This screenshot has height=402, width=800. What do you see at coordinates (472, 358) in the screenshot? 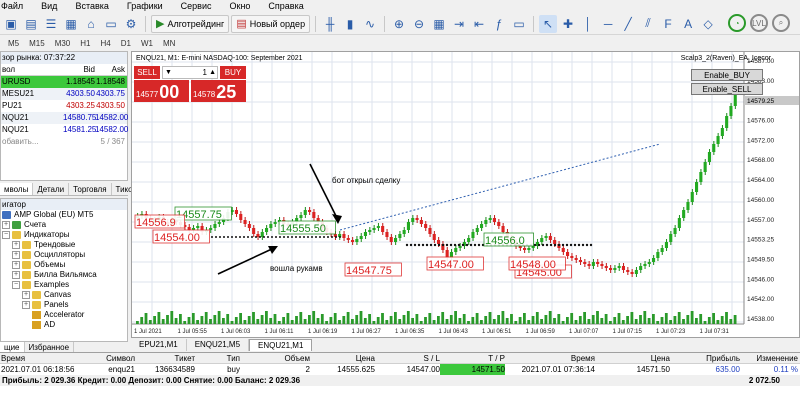
I see `column-tp: T / P` at bounding box center [472, 358].